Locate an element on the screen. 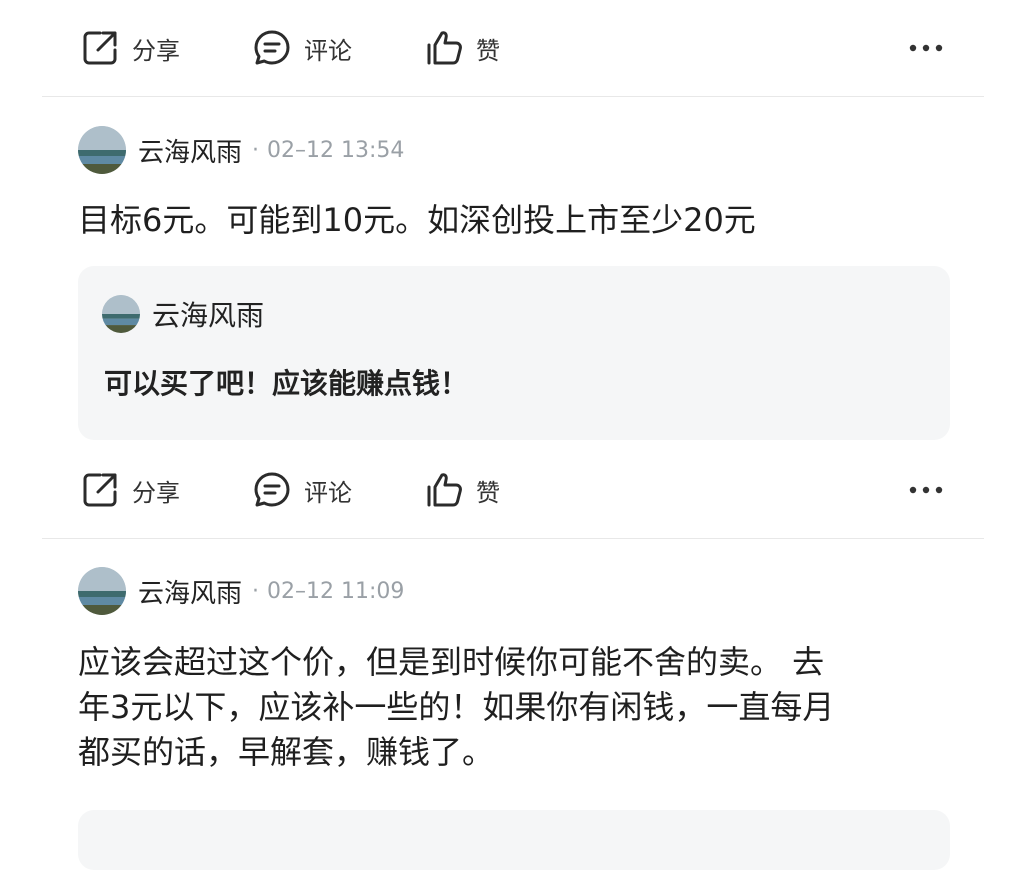 This screenshot has height=870, width=1024. quote-author-name: 云海风雨 is located at coordinates (208, 315).